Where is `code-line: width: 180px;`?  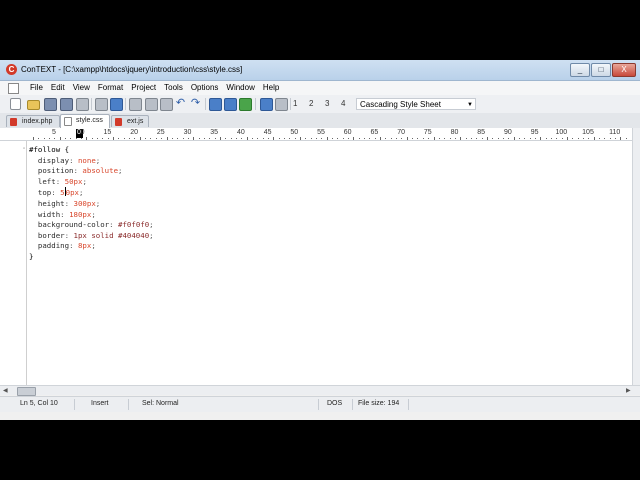
code-line: width: 180px; is located at coordinates (91, 215).